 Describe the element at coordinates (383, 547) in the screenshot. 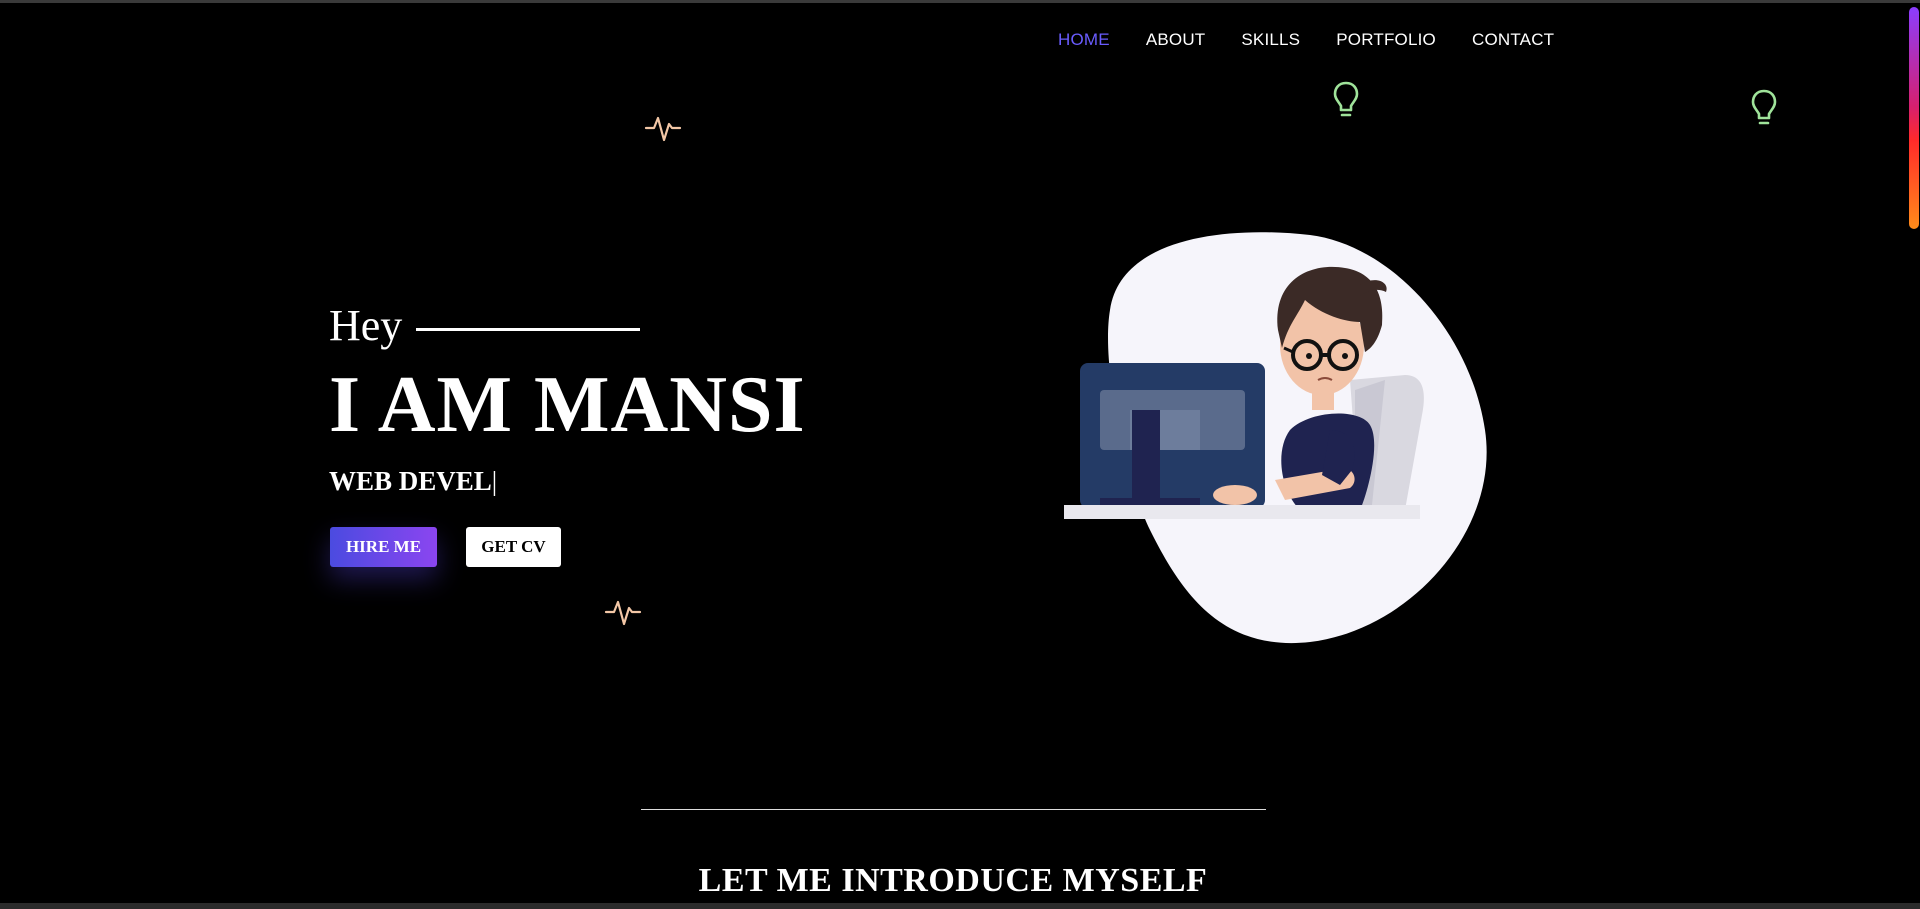

I see `hire-me-button: HIRE ME` at that location.